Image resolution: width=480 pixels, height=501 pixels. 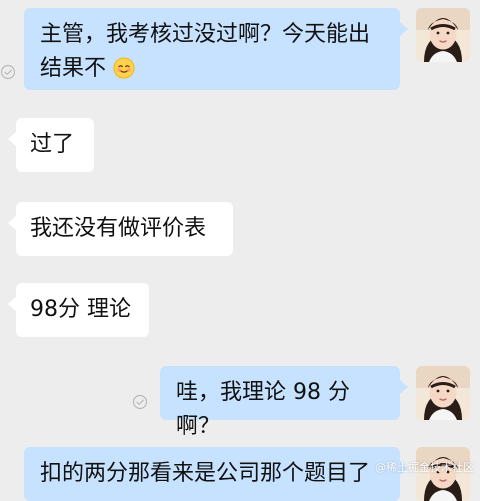 I want to click on message-bubble-incoming: 98分 理论, so click(x=78, y=310).